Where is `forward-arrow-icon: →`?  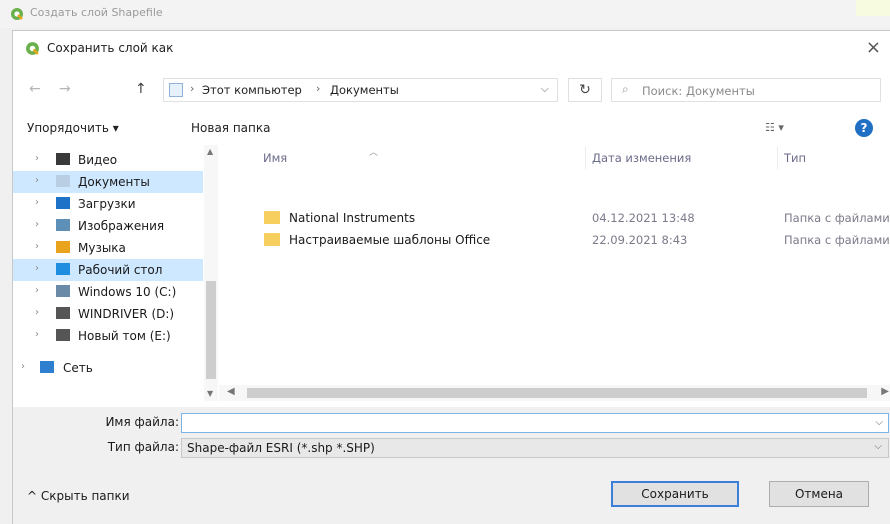
forward-arrow-icon: → is located at coordinates (65, 89).